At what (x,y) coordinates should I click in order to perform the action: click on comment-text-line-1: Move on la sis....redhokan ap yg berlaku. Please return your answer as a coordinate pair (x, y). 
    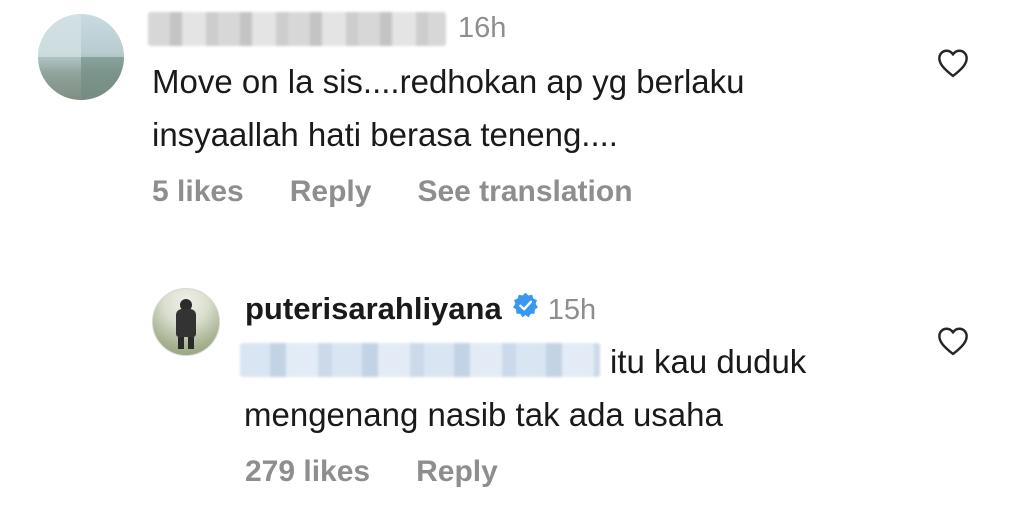
    Looking at the image, I should click on (448, 81).